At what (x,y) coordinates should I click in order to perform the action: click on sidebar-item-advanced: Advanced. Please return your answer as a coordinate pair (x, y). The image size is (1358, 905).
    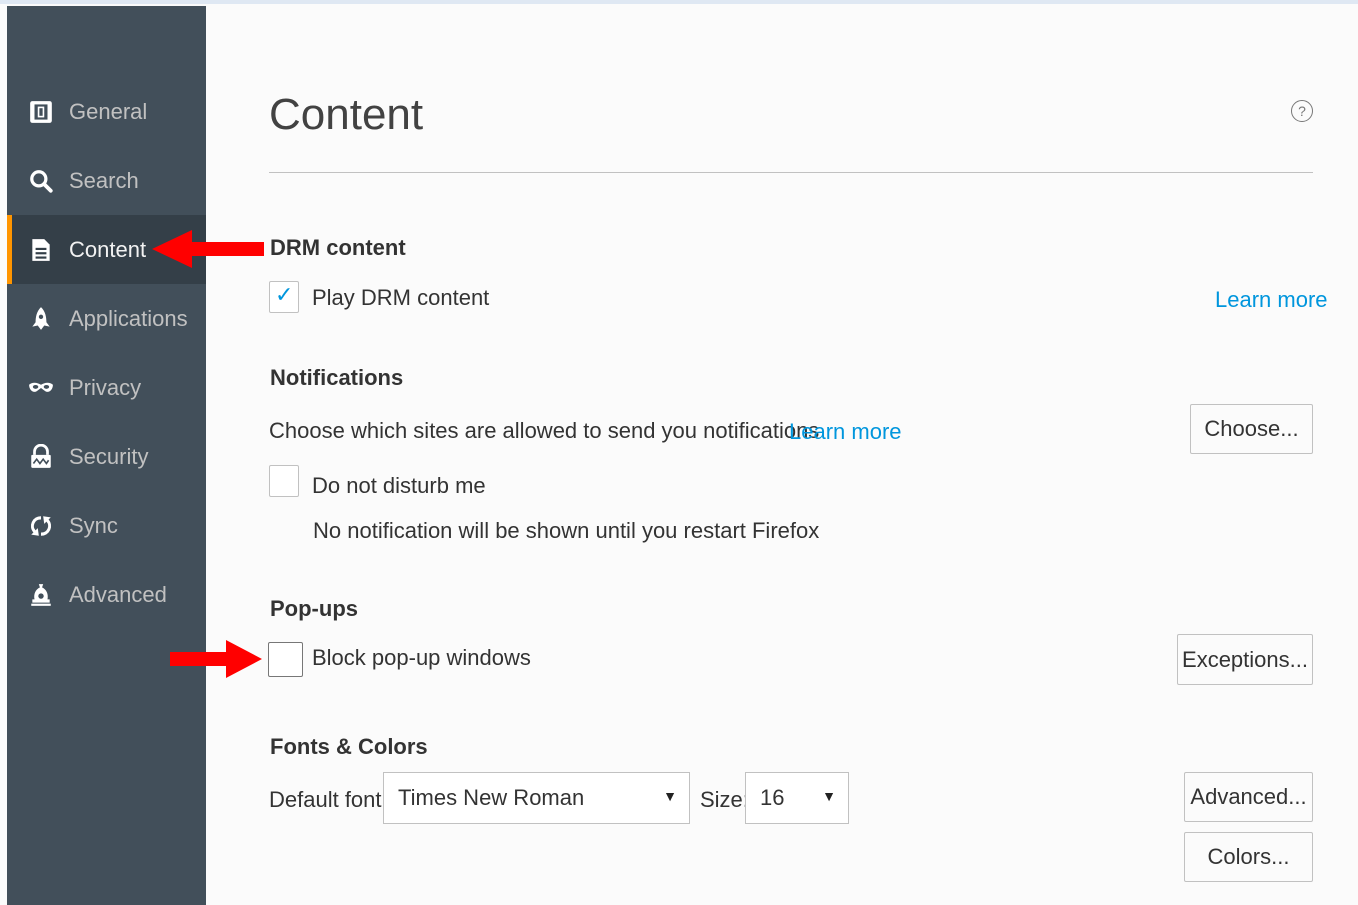
    Looking at the image, I should click on (106, 594).